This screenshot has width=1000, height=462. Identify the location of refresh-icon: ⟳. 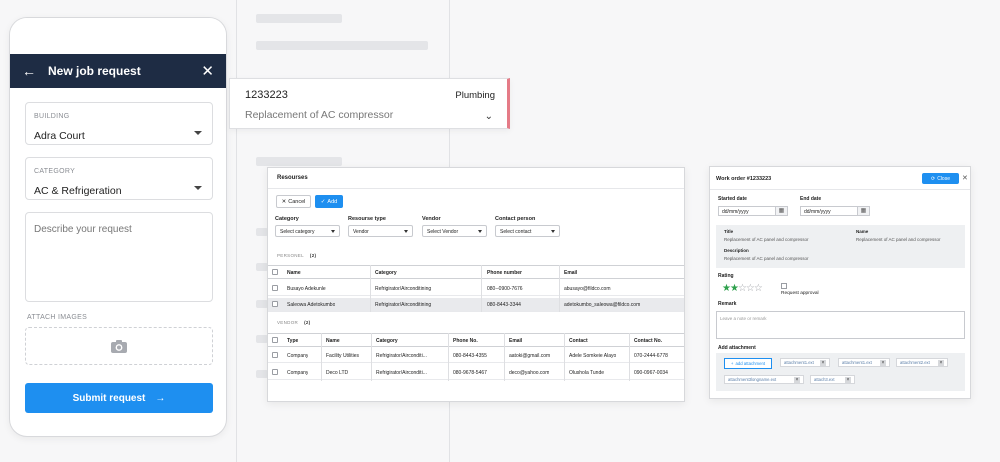
(933, 178).